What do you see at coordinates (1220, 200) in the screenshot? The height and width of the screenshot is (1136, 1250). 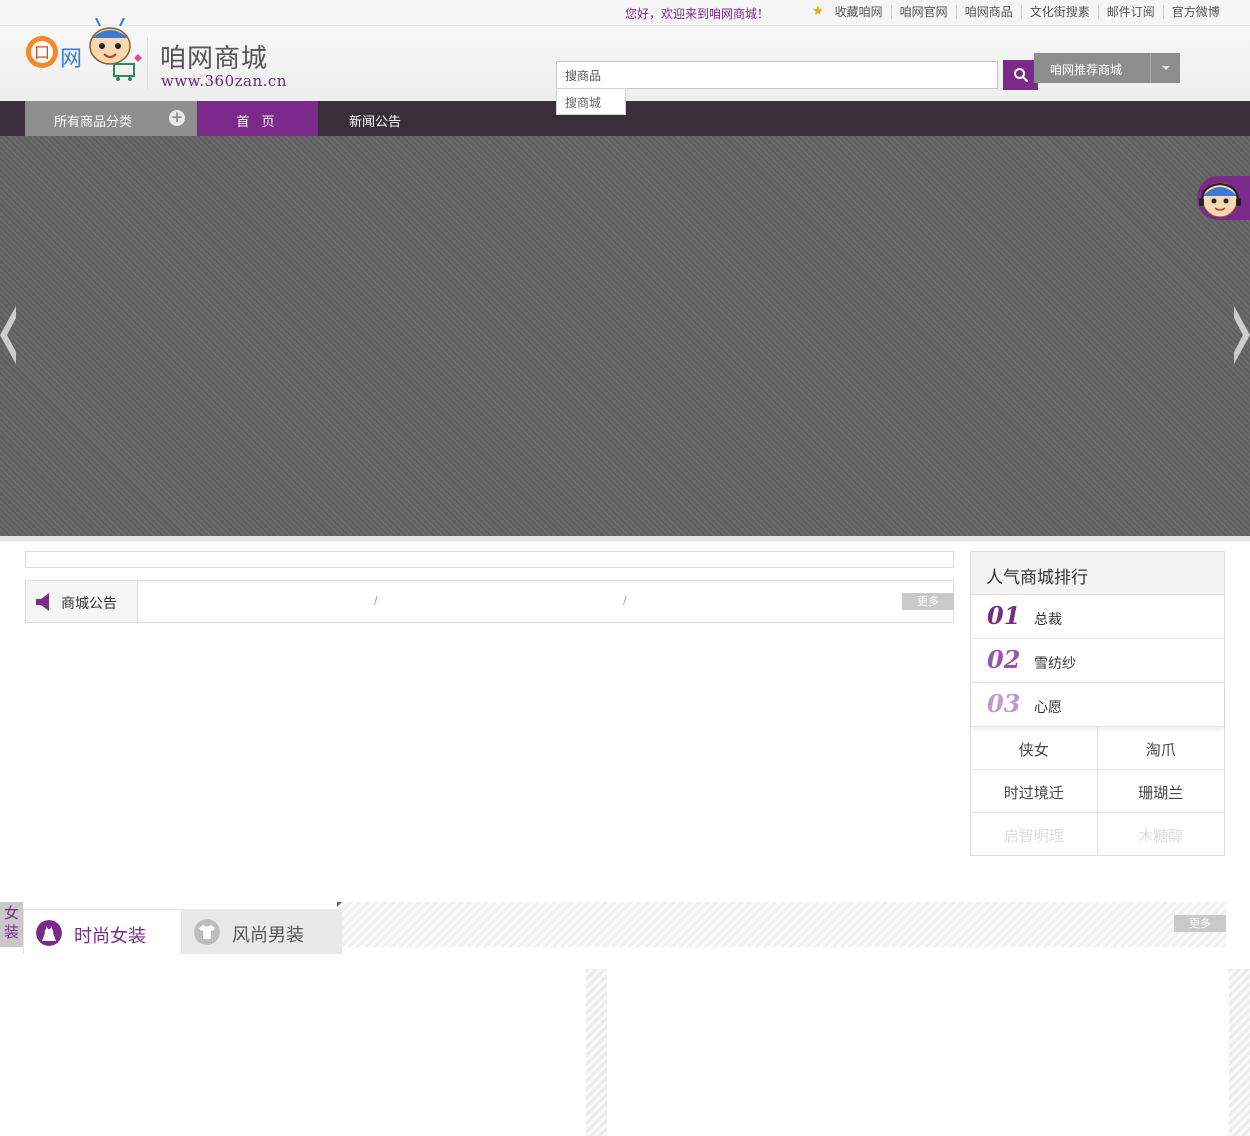 I see `service-mascot-icon` at bounding box center [1220, 200].